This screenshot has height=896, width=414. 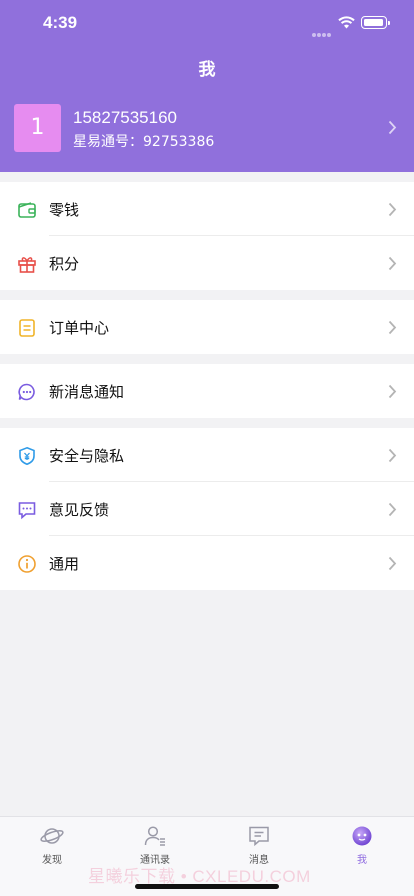 What do you see at coordinates (362, 860) in the screenshot?
I see `tab-label: 我` at bounding box center [362, 860].